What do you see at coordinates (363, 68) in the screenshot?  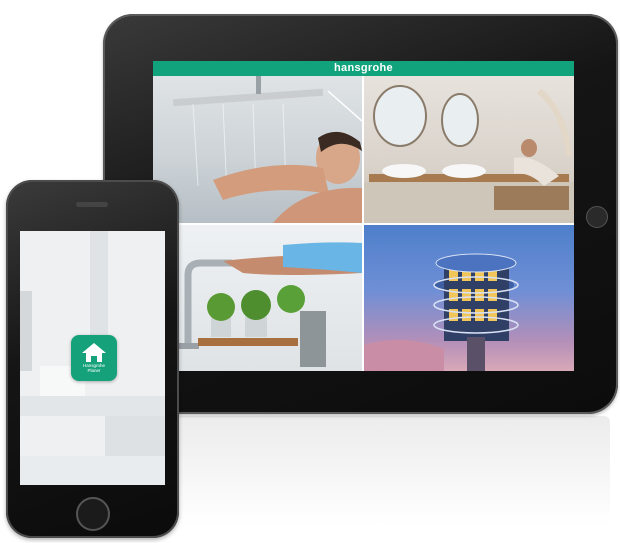 I see `brand-bar: hansgrohe` at bounding box center [363, 68].